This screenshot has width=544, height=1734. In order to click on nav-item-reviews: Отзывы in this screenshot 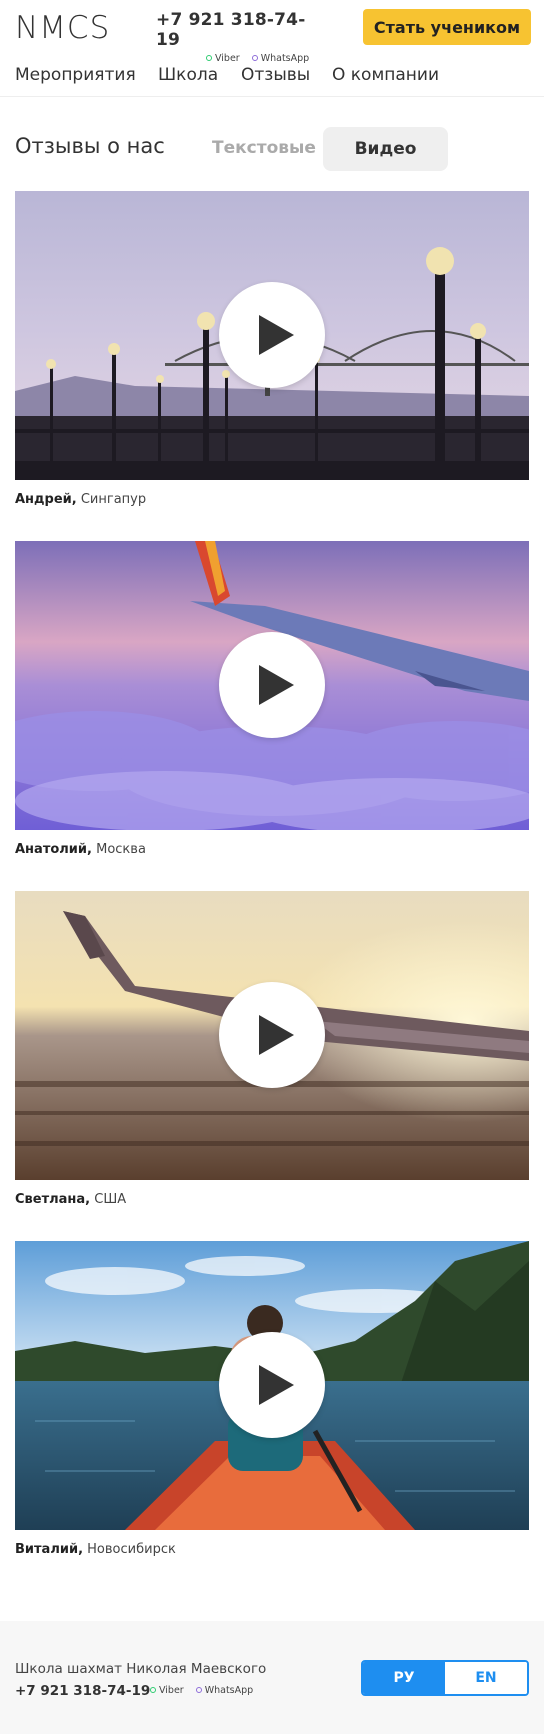, I will do `click(275, 75)`.